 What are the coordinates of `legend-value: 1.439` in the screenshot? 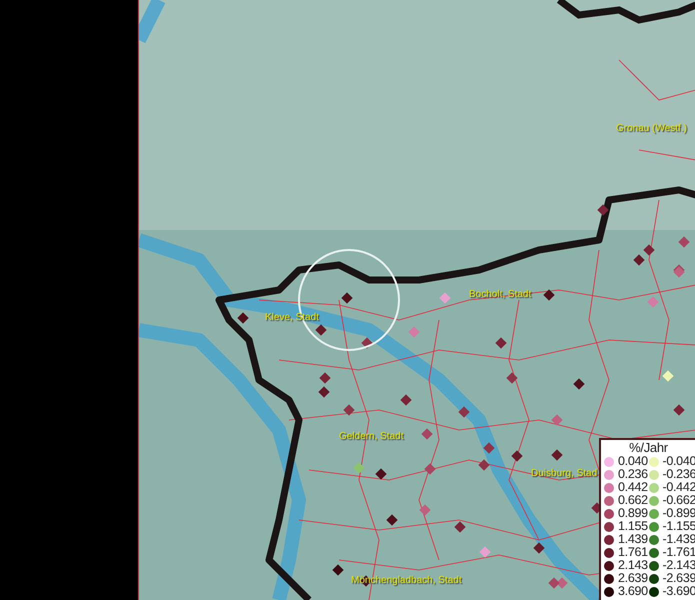 It's located at (633, 539).